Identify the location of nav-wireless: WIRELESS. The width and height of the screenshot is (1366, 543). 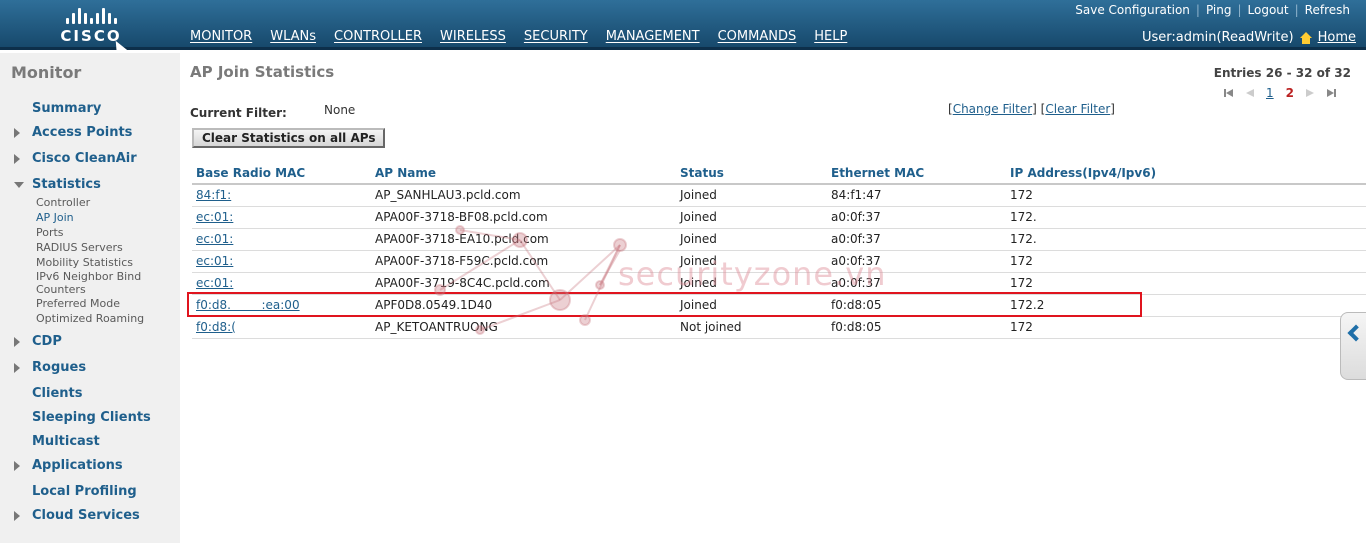
(473, 36).